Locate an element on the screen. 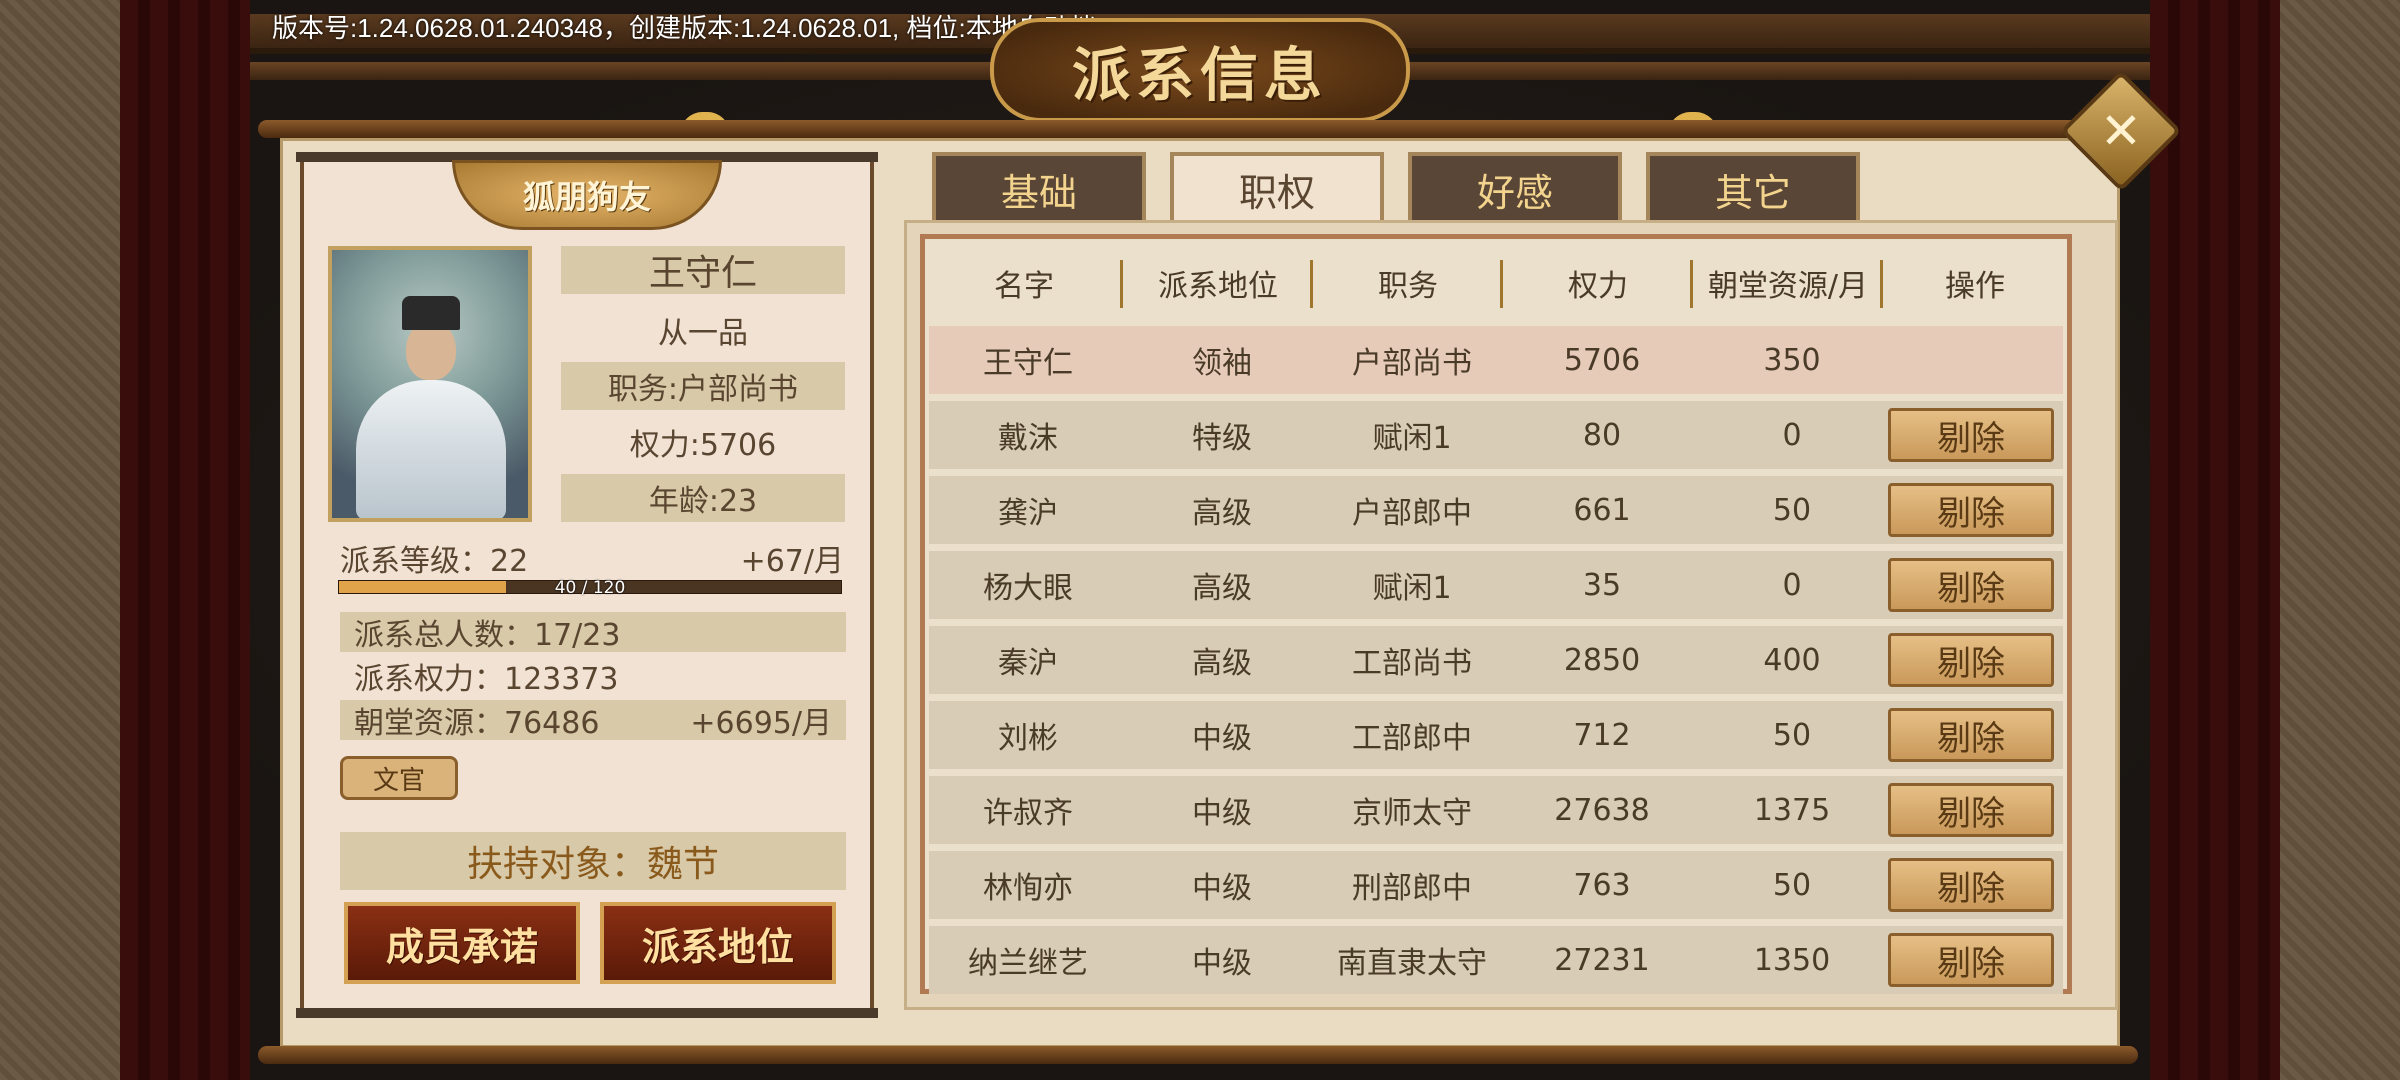 The height and width of the screenshot is (1080, 2400). cell-resources: 1350 is located at coordinates (1792, 960).